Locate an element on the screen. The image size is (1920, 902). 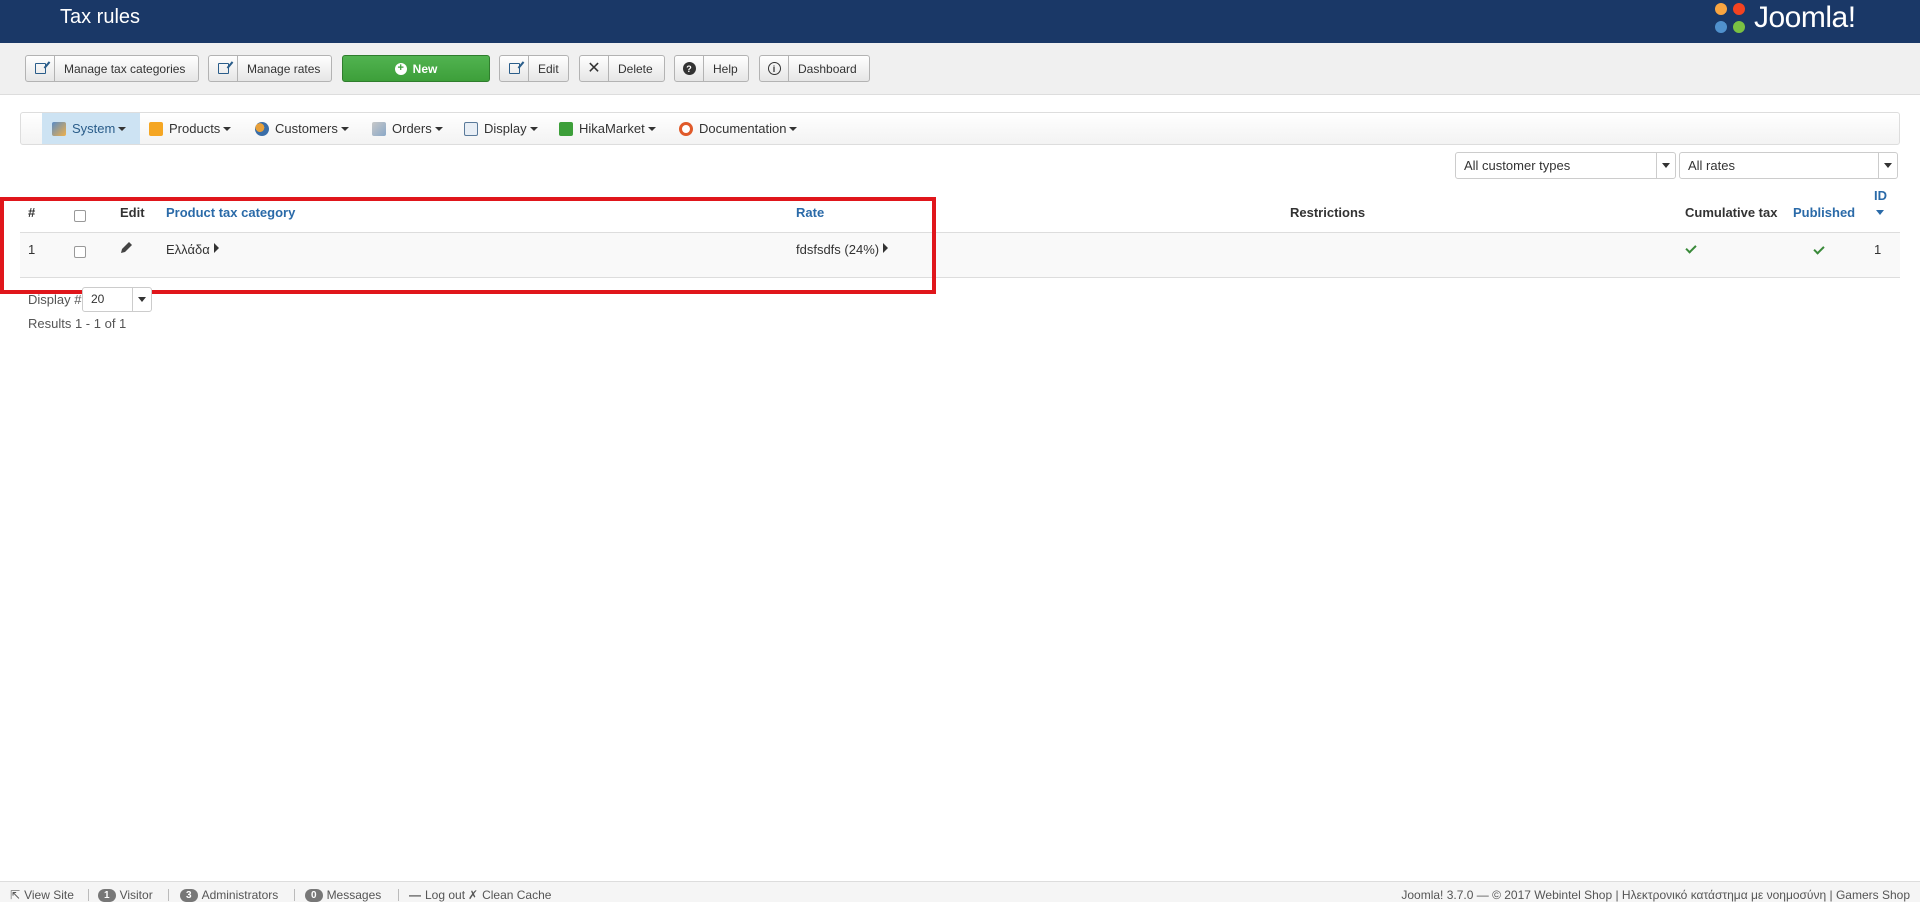
menu-system: System is located at coordinates (91, 128).